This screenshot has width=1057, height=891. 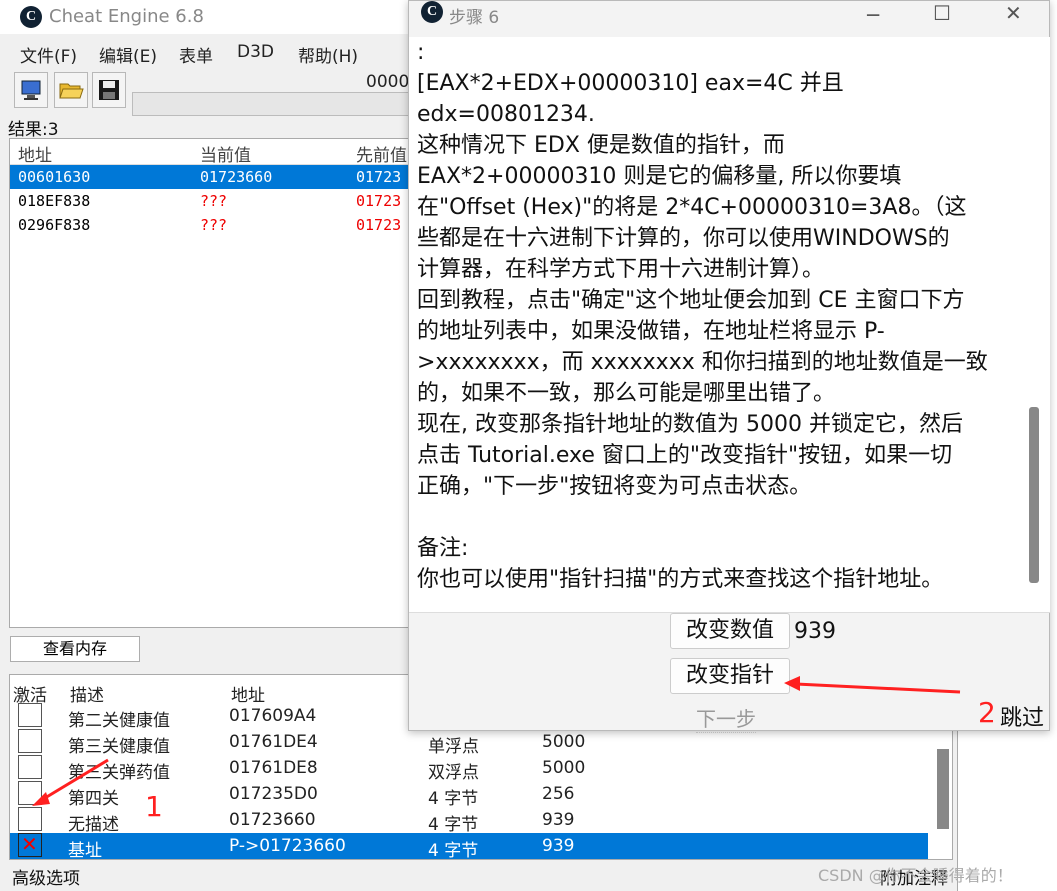 I want to click on csdn-watermark: CSDN @你不会睡得着的！, so click(x=915, y=875).